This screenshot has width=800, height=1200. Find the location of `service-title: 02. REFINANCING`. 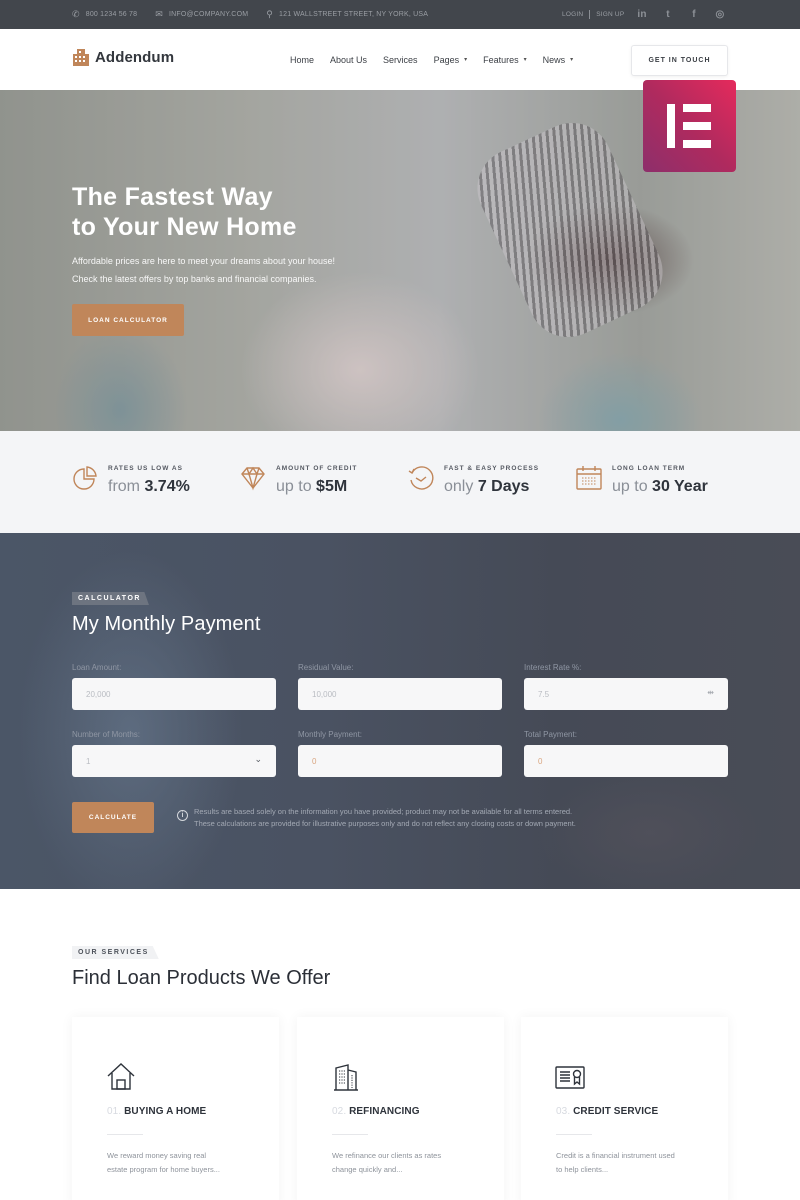

service-title: 02. REFINANCING is located at coordinates (376, 1111).